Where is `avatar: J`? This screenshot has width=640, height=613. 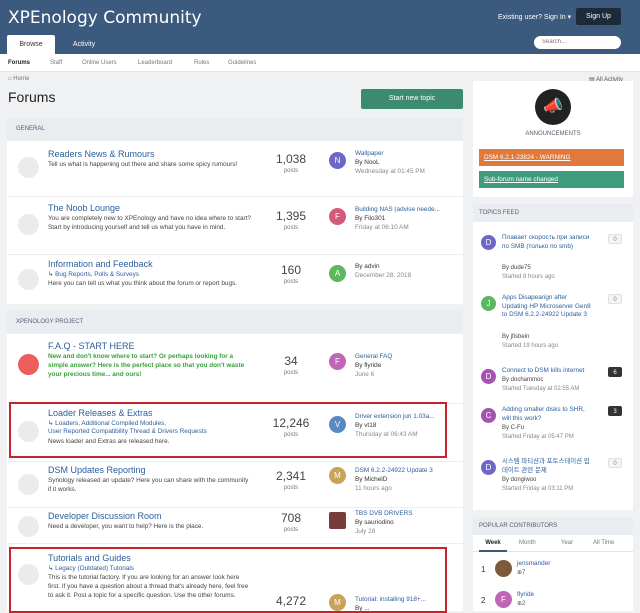
avatar: J is located at coordinates (488, 303).